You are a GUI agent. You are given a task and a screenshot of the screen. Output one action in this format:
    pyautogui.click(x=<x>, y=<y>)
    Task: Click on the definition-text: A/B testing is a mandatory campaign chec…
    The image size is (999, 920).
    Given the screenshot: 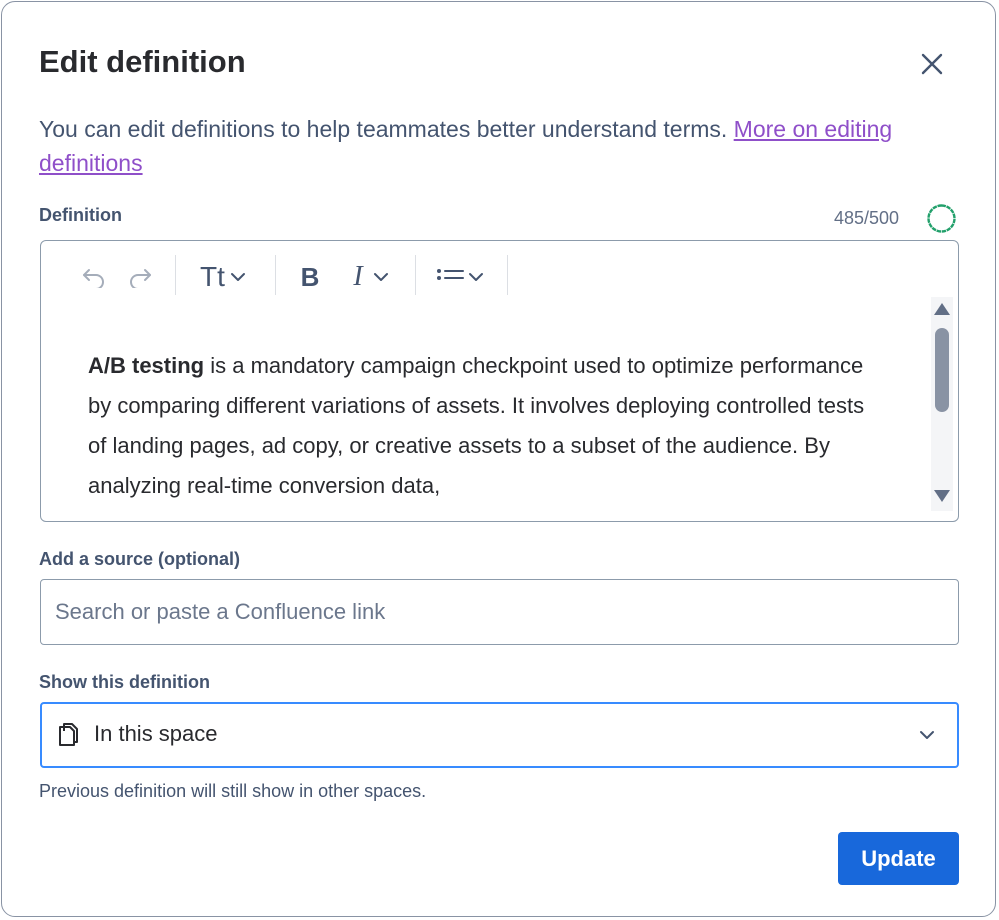 What is the action you would take?
    pyautogui.click(x=488, y=426)
    